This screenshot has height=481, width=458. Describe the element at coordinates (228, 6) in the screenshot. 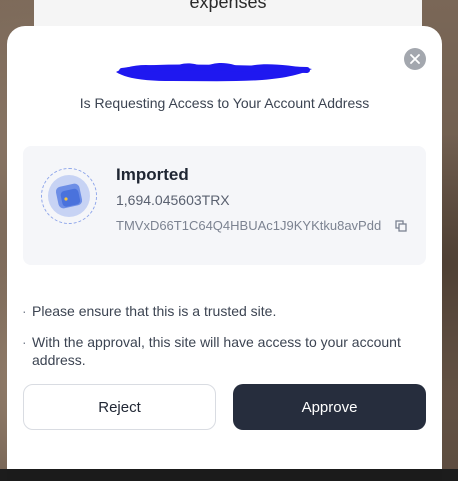

I see `background-title: expenses` at that location.